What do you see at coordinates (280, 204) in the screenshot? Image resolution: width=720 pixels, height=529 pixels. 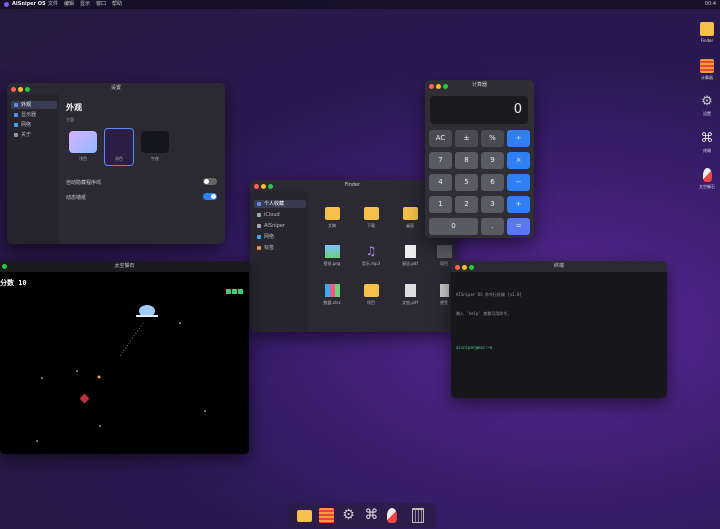 I see `sidebar-item-favorites: 个人收藏` at bounding box center [280, 204].